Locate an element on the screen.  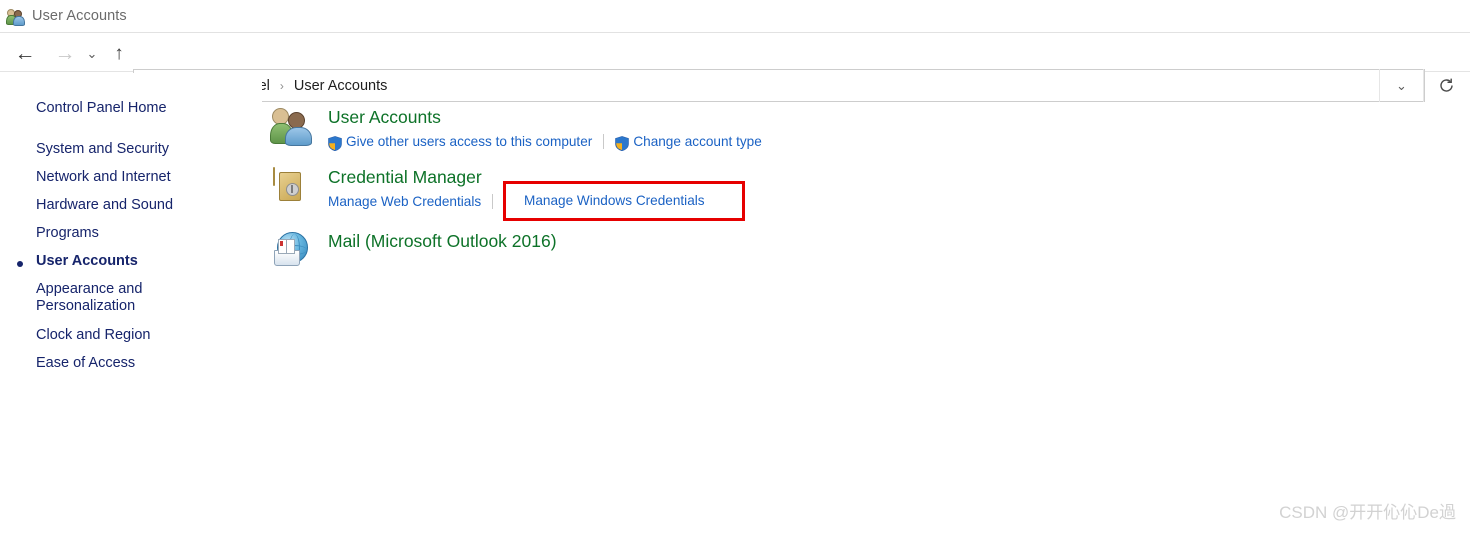
sidebar-item-programs: Programs is located at coordinates (67, 233).